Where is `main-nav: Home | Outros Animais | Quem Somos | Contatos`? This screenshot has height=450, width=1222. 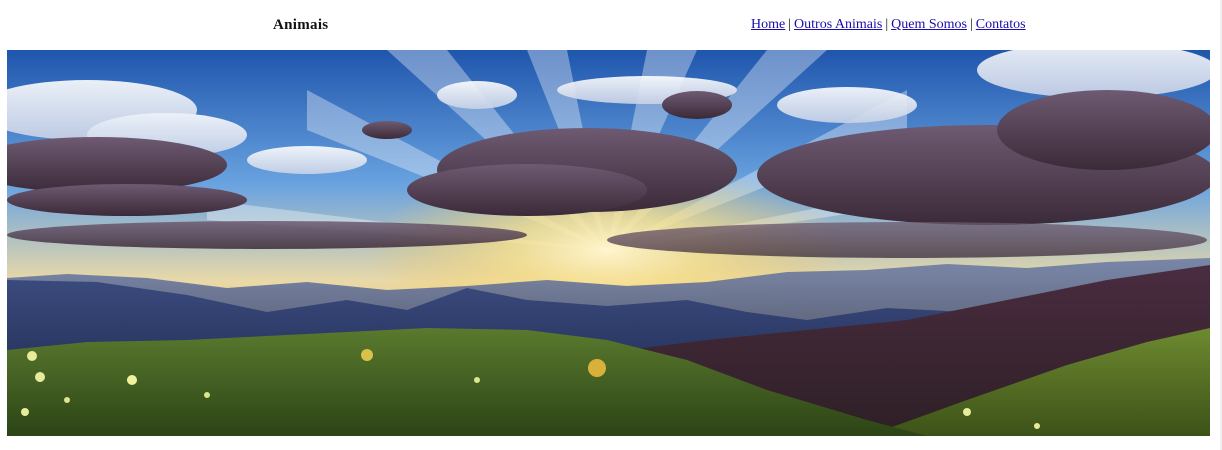
main-nav: Home | Outros Animais | Quem Somos | Contatos is located at coordinates (888, 25).